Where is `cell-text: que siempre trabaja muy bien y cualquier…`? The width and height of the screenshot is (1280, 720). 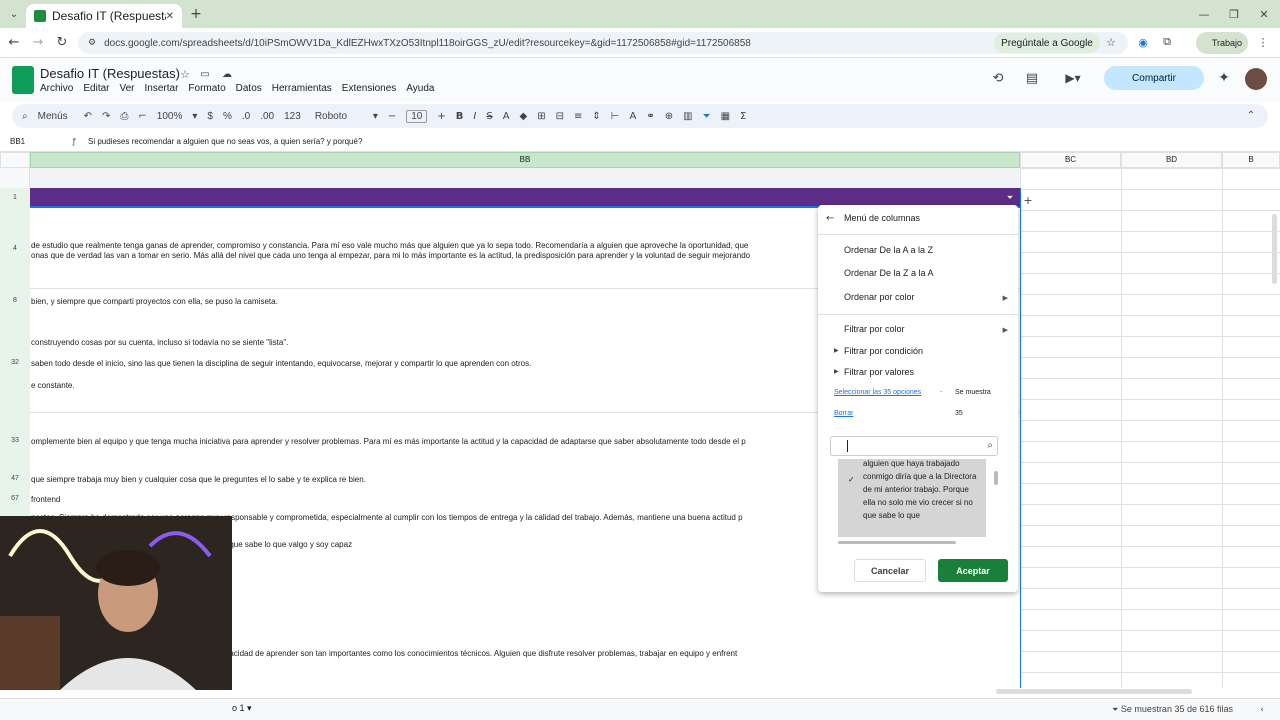
cell-text: que siempre trabaja muy bien y cualquier… is located at coordinates (425, 479).